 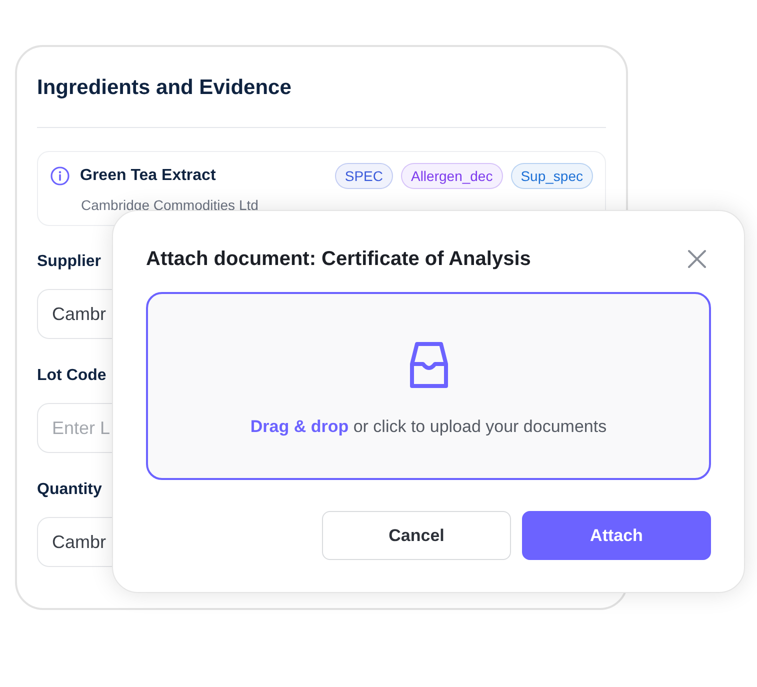 What do you see at coordinates (428, 427) in the screenshot?
I see `upload-instructions: Drag & drop or click to upload your documents` at bounding box center [428, 427].